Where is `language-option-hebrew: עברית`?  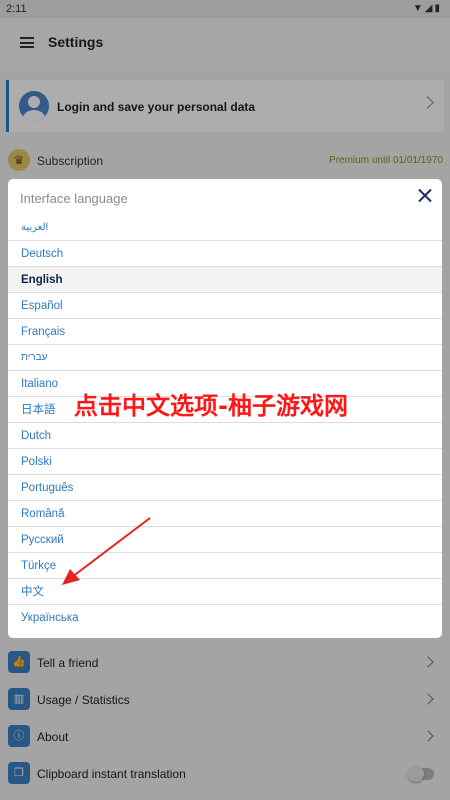 language-option-hebrew: עברית is located at coordinates (225, 358).